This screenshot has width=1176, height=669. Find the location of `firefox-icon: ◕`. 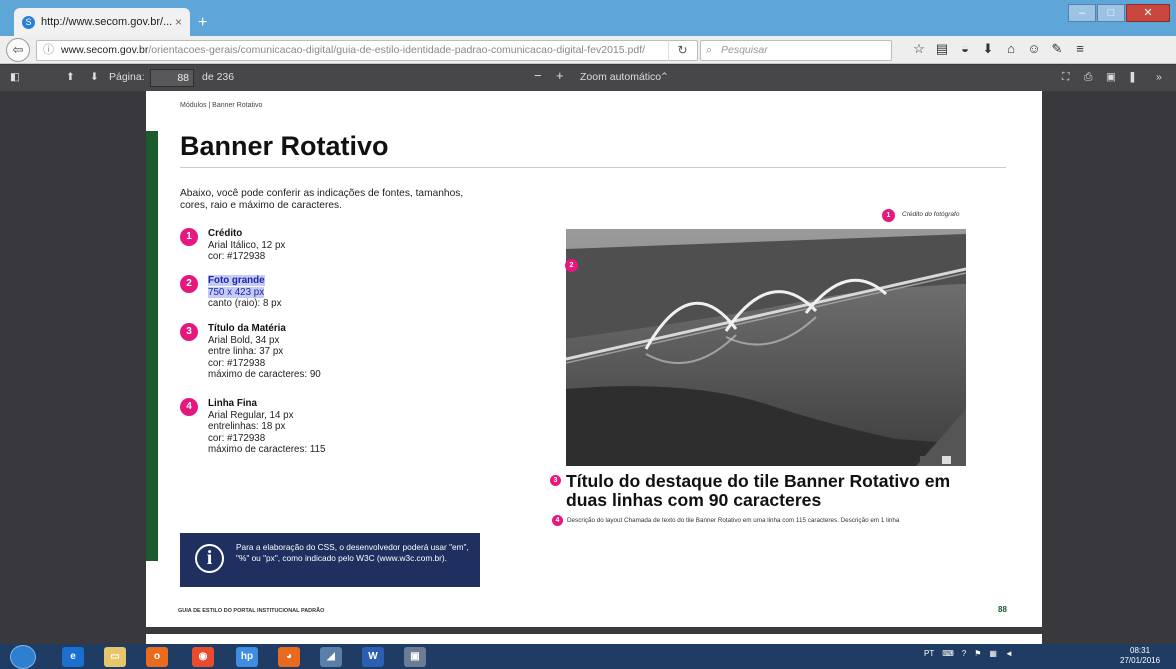

firefox-icon: ◕ is located at coordinates (289, 657).